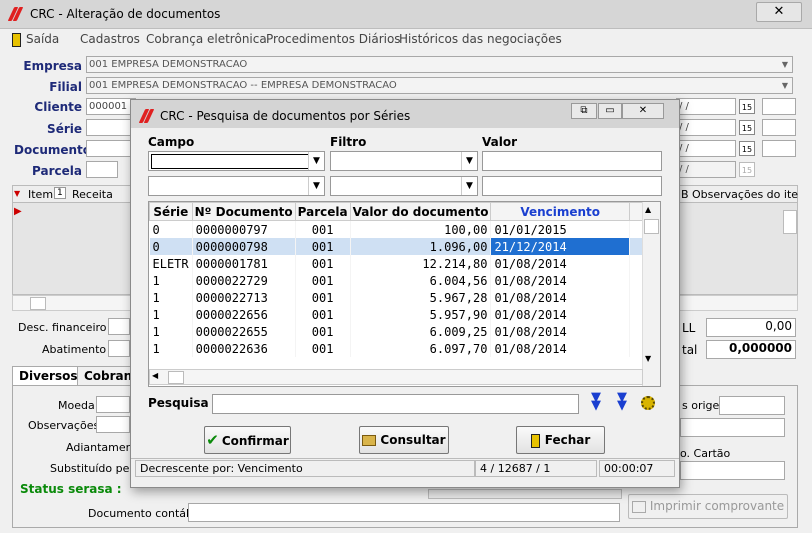 The image size is (812, 533). Describe the element at coordinates (18, 211) in the screenshot. I see `row-pointer-icon: ▶` at that location.